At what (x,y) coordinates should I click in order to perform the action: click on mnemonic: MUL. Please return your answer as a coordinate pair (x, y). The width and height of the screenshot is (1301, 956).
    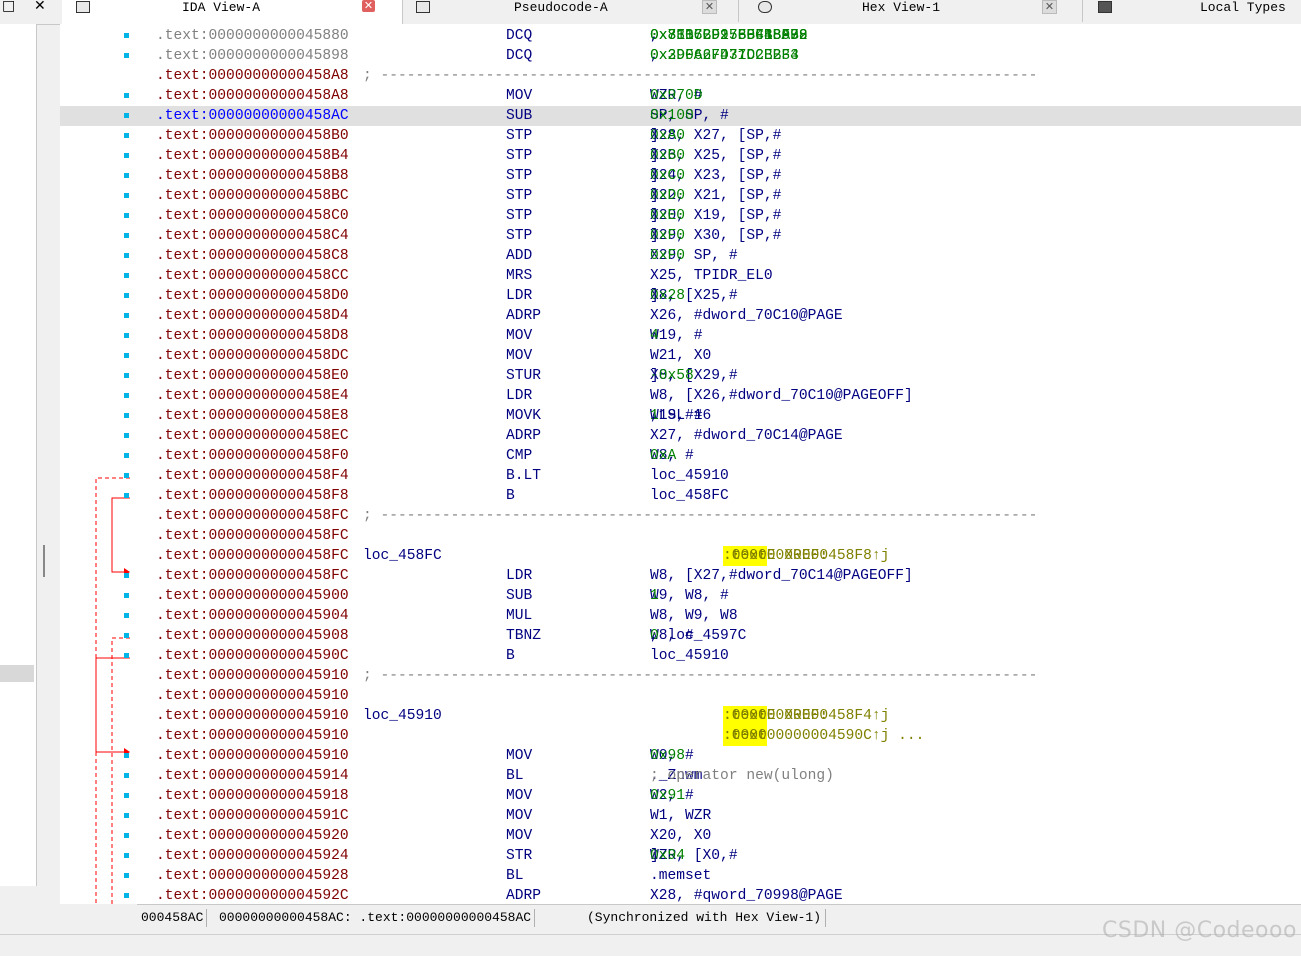
    Looking at the image, I should click on (519, 616).